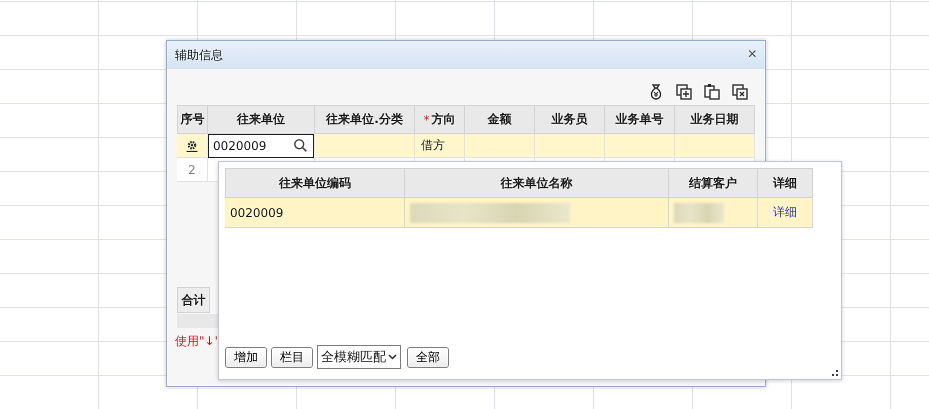 This screenshot has height=409, width=929. I want to click on chevron-icon, so click(392, 357).